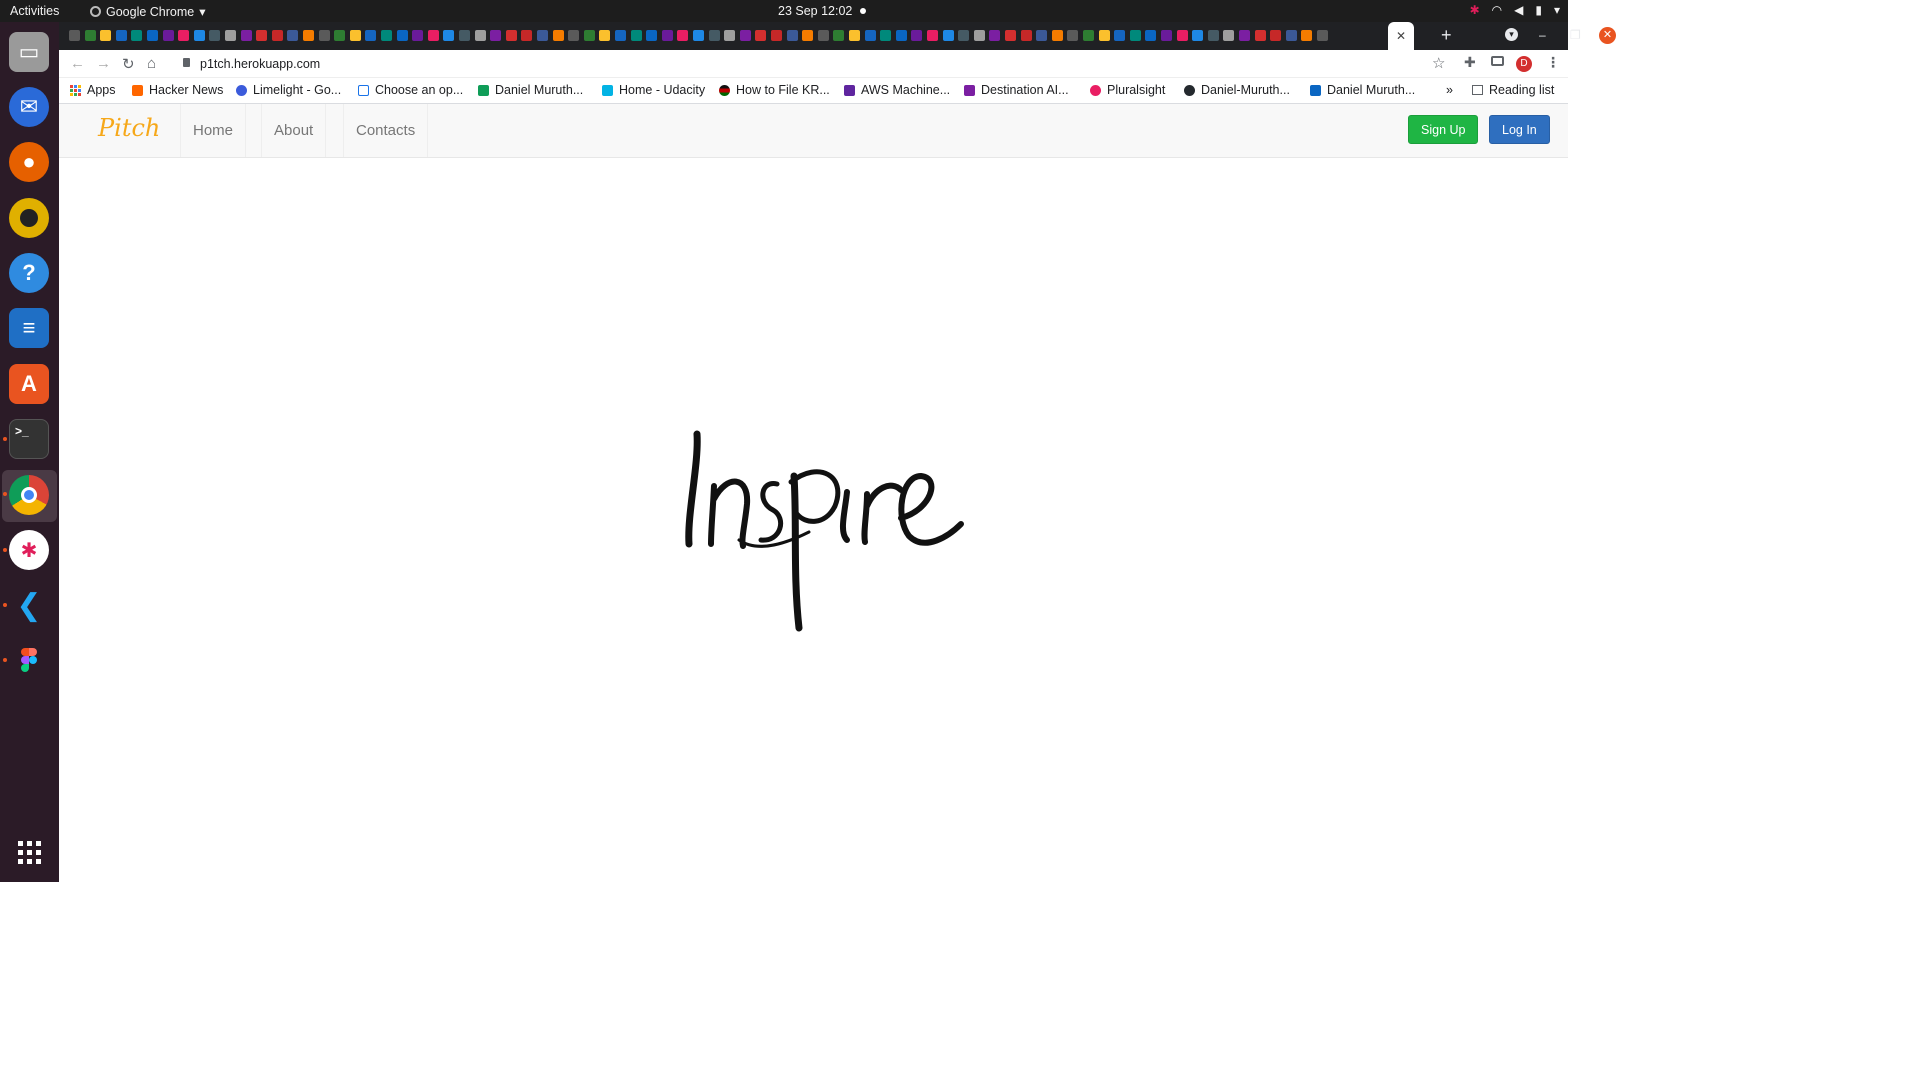  What do you see at coordinates (29, 273) in the screenshot?
I see `help-icon: ?` at bounding box center [29, 273].